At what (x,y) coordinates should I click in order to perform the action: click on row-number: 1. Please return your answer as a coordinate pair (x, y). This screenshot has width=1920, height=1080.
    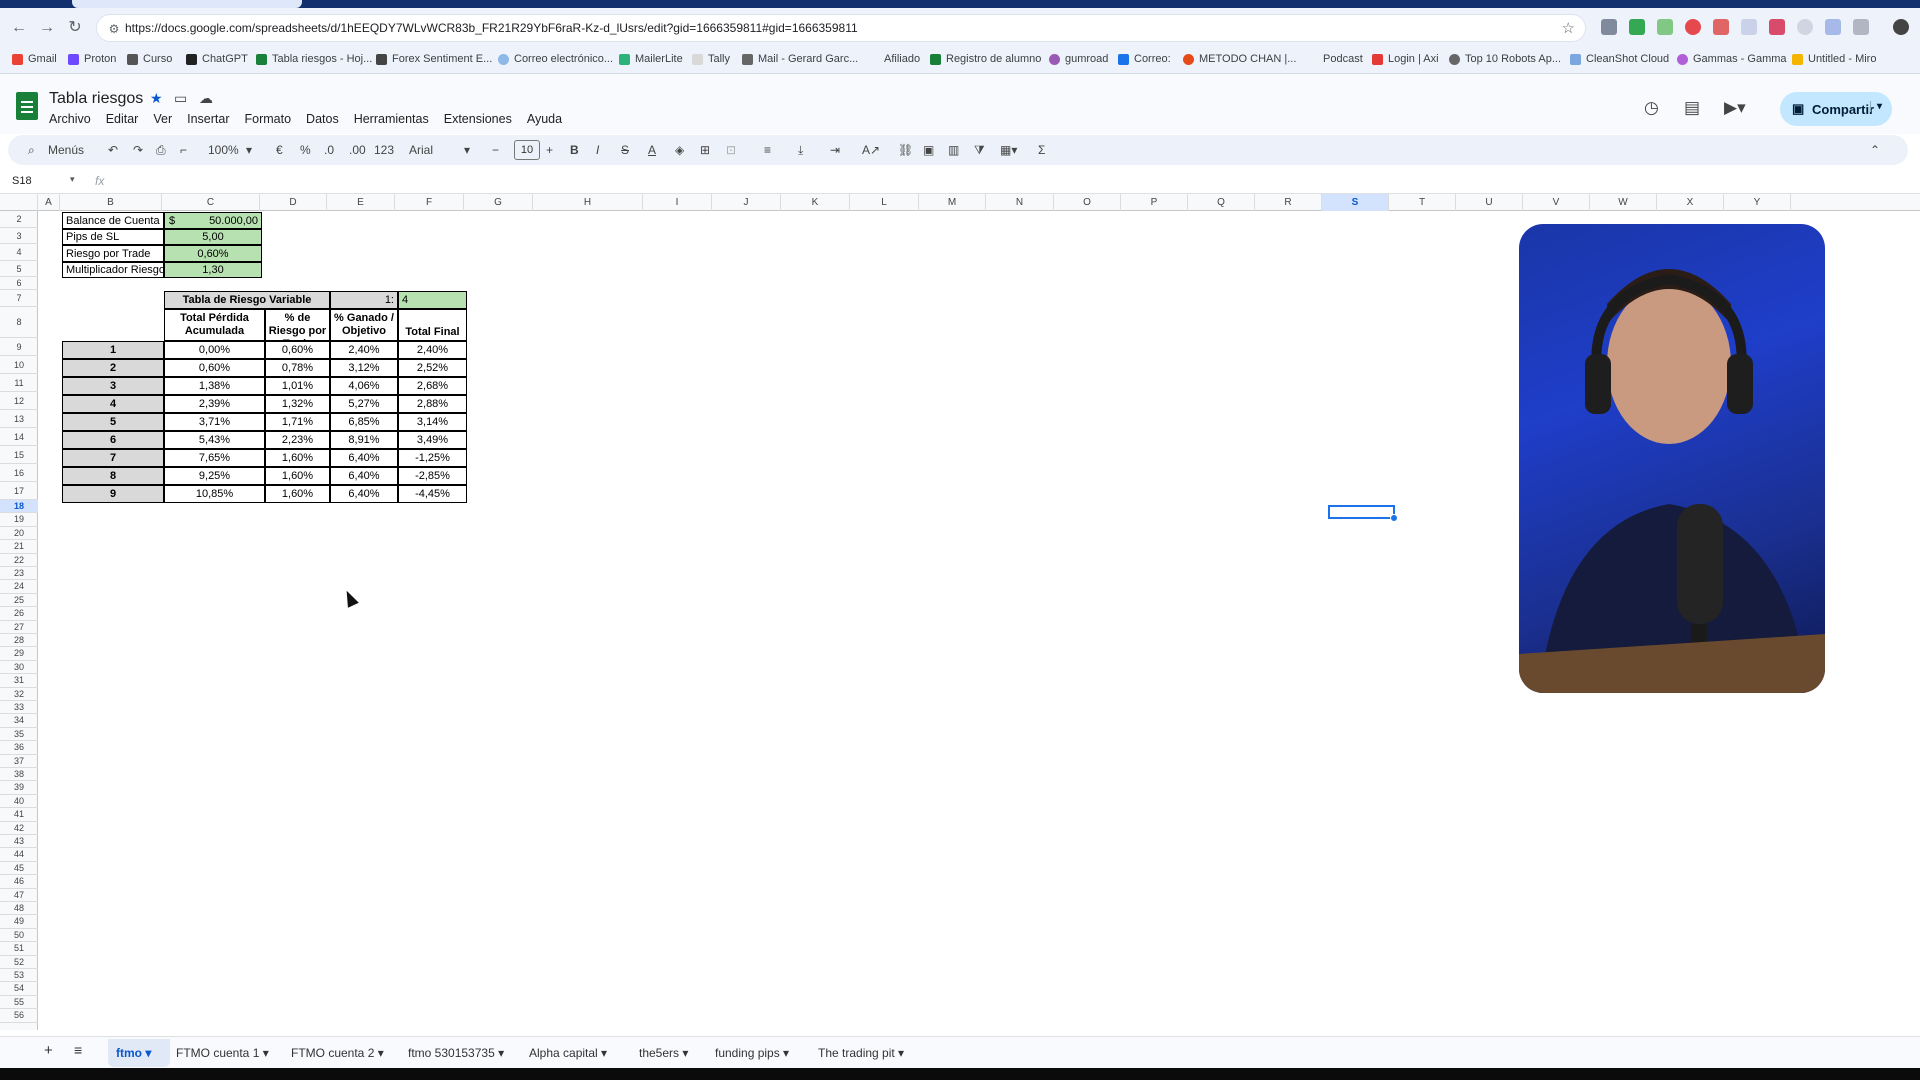
    Looking at the image, I should click on (113, 350).